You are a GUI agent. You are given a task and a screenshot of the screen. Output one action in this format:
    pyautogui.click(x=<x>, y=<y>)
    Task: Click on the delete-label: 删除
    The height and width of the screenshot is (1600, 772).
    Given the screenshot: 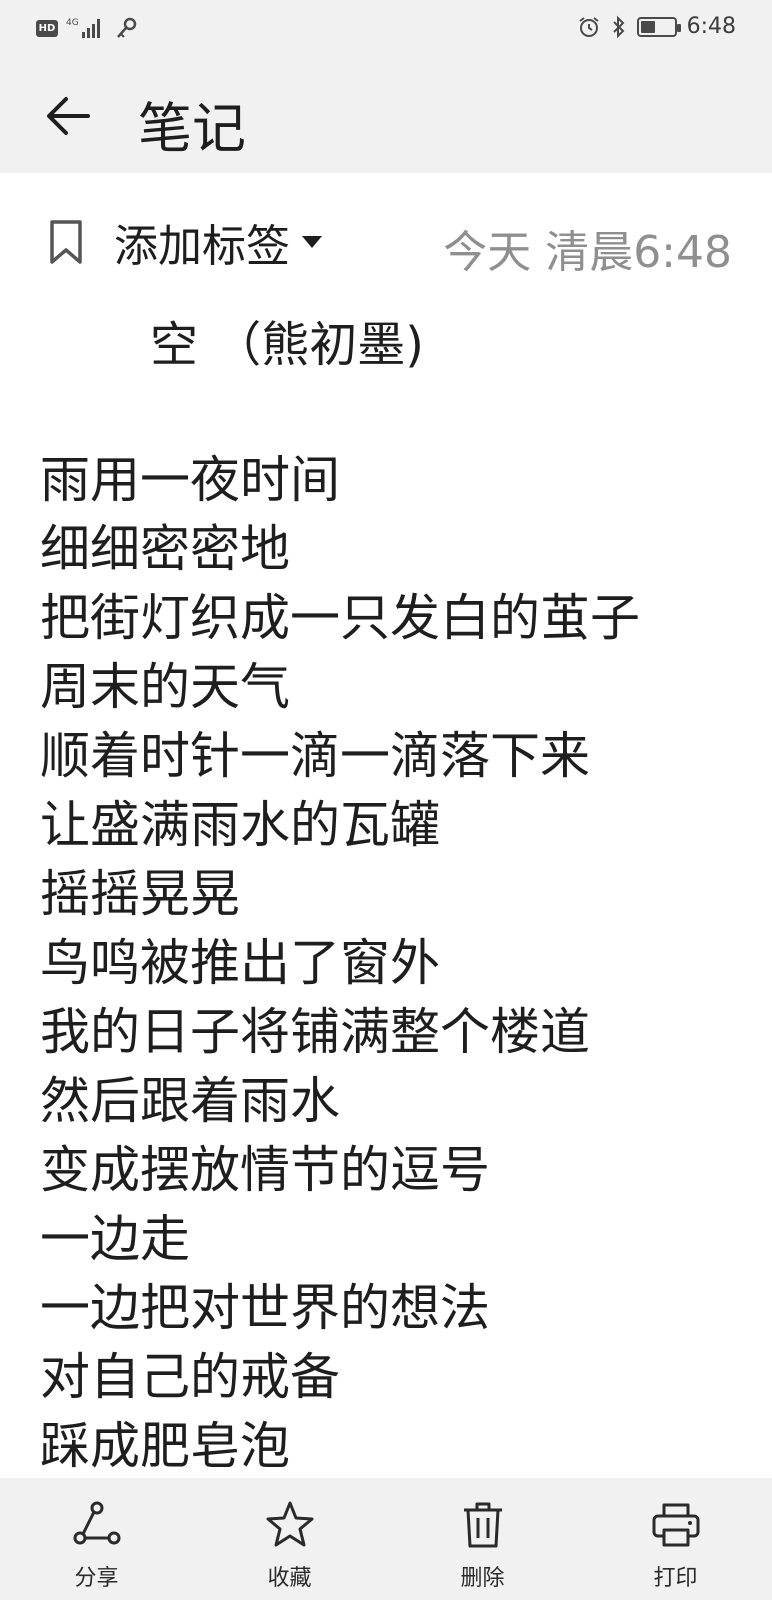 What is the action you would take?
    pyautogui.click(x=482, y=1578)
    